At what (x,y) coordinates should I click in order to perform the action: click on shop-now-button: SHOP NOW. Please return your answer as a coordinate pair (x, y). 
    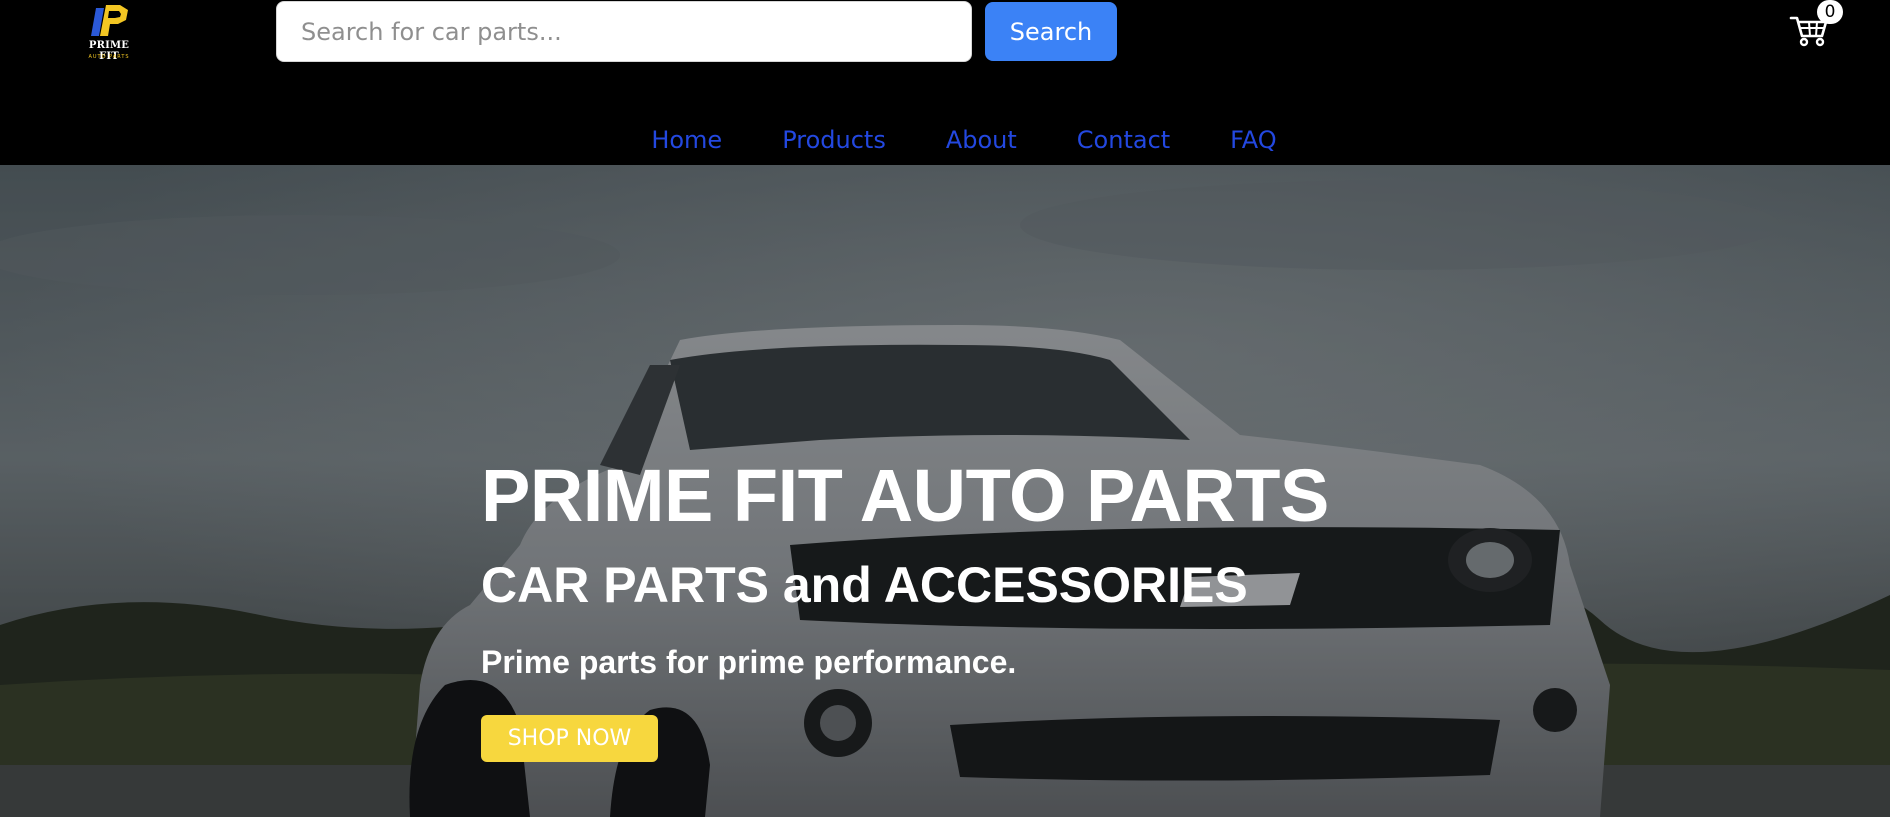
    Looking at the image, I should click on (569, 738).